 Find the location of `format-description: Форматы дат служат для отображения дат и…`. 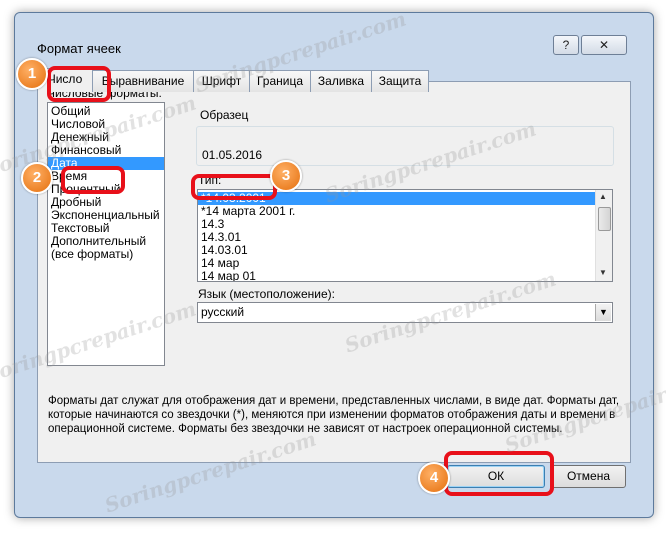

format-description: Форматы дат служат для отображения дат и… is located at coordinates (334, 415).